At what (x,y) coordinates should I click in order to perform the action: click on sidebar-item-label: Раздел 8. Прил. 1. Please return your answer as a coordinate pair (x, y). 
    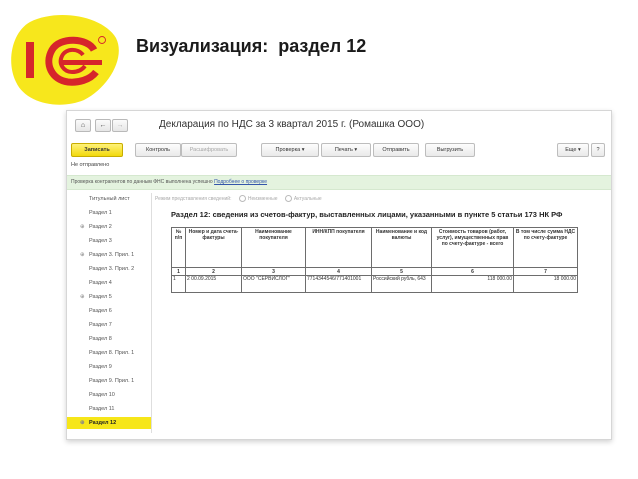
    Looking at the image, I should click on (112, 353).